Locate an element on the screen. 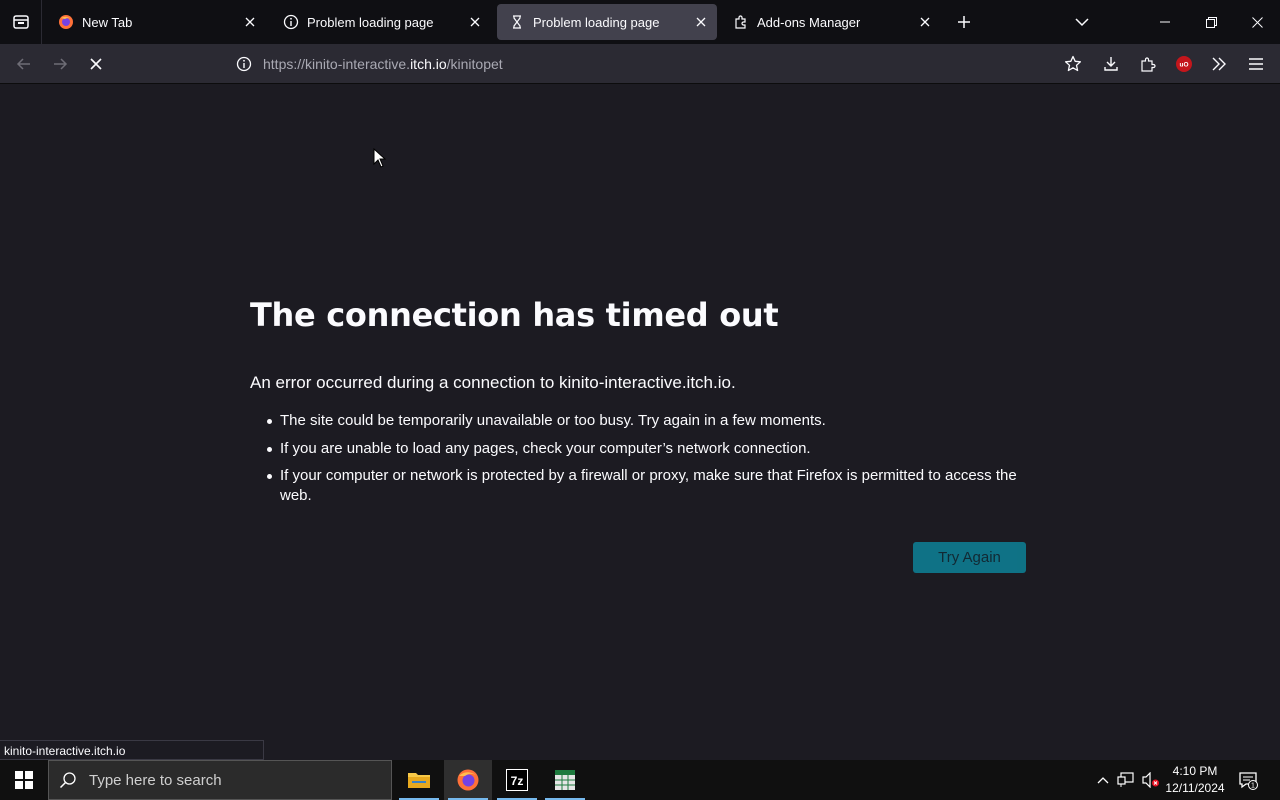  volume-tray-button is located at coordinates (1151, 780).